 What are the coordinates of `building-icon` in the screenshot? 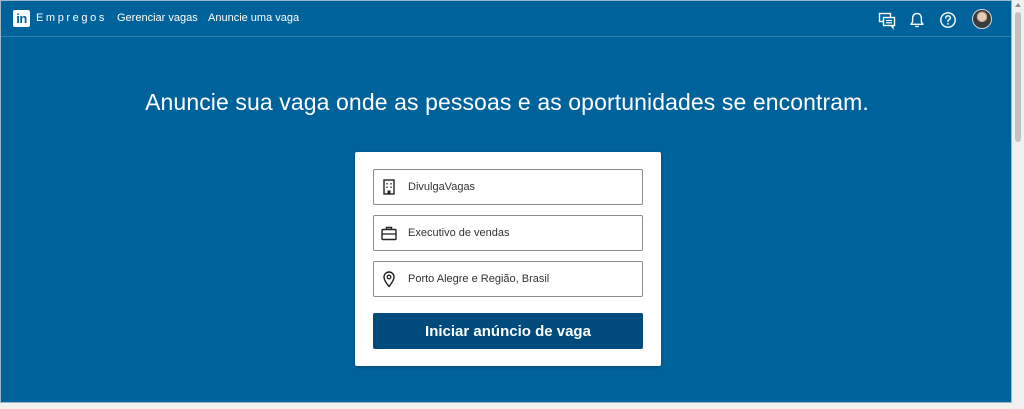 It's located at (389, 187).